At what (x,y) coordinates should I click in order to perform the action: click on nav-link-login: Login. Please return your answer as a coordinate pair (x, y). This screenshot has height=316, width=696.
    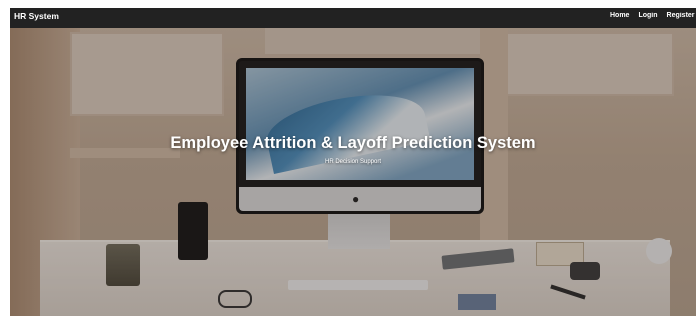
    Looking at the image, I should click on (647, 15).